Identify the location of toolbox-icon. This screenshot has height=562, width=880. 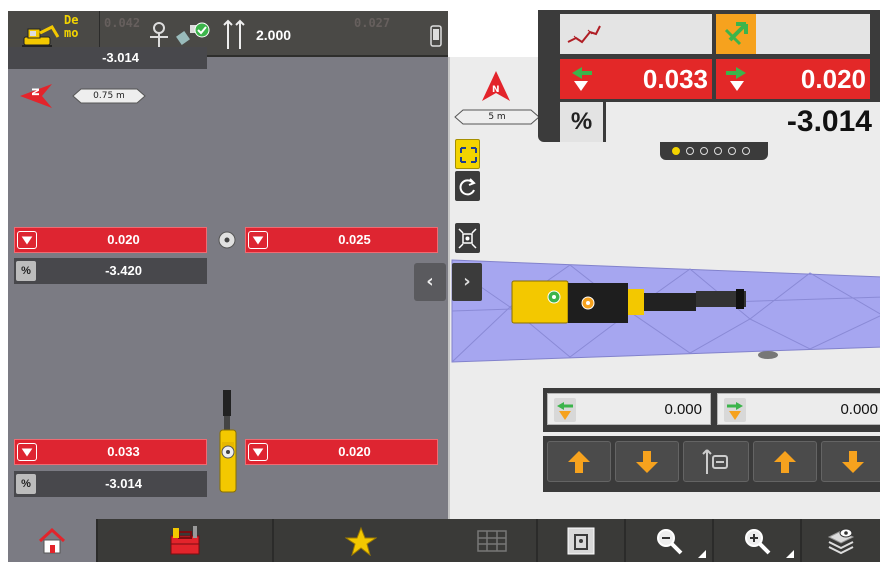
(185, 539).